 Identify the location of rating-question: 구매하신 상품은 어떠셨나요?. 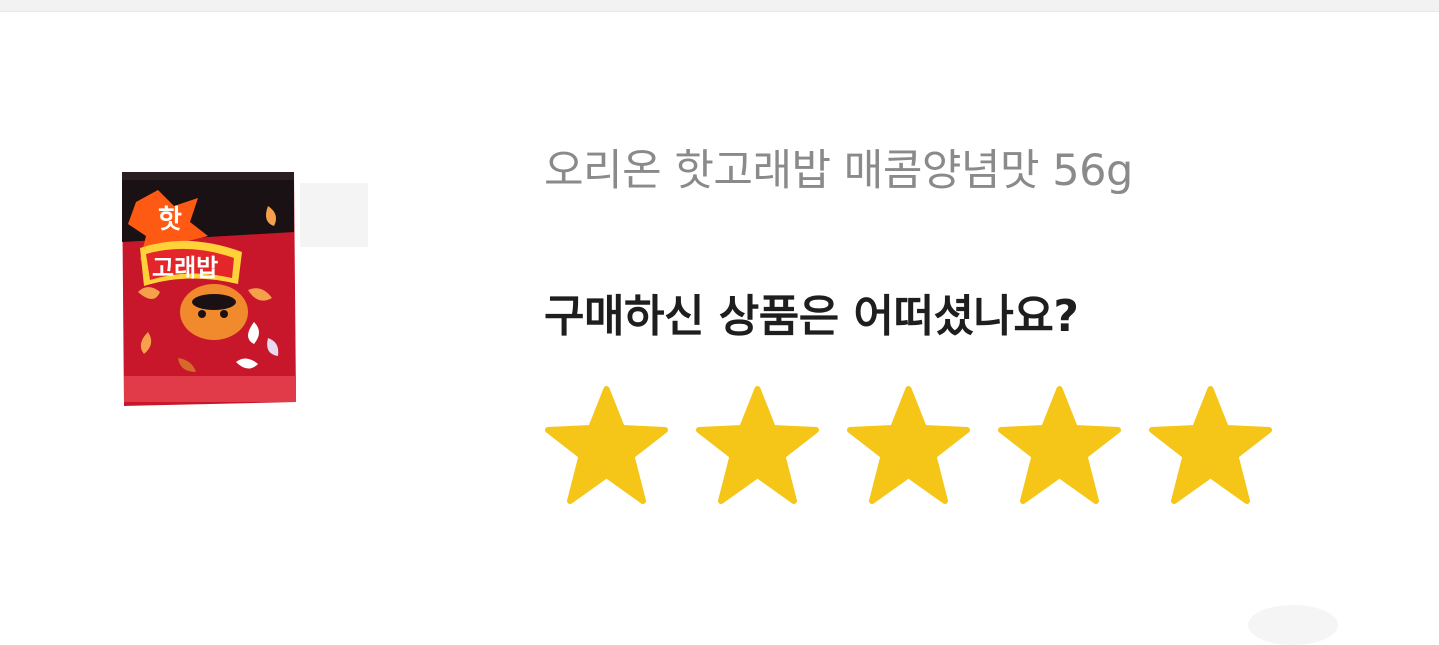
(811, 316).